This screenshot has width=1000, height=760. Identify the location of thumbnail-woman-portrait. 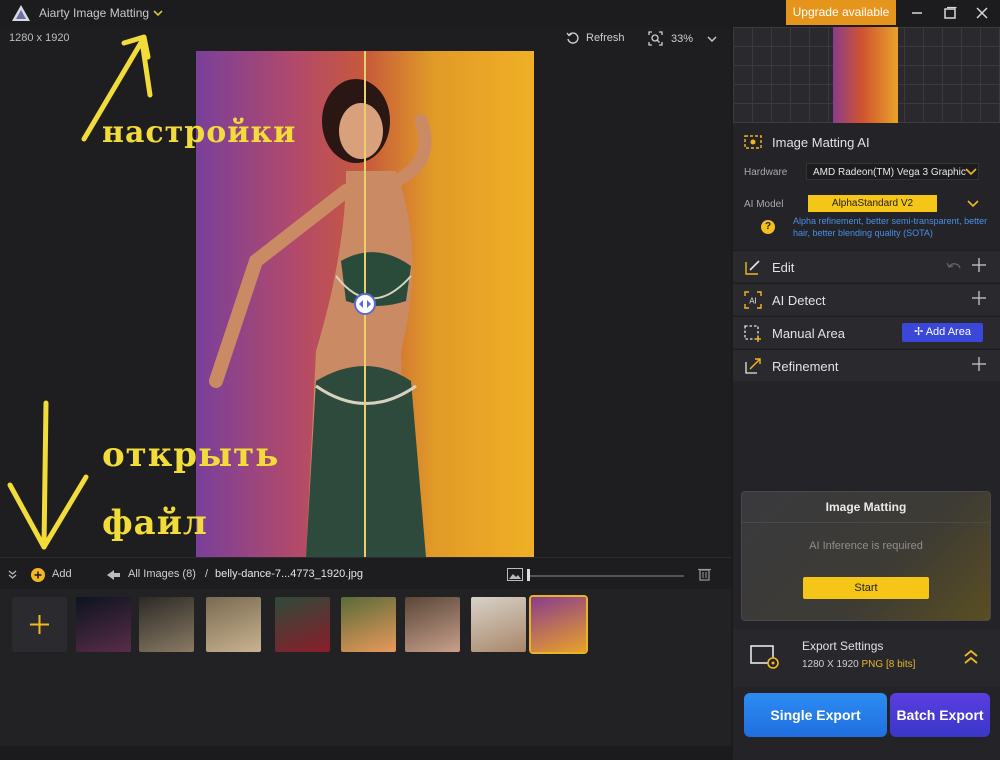
(432, 624).